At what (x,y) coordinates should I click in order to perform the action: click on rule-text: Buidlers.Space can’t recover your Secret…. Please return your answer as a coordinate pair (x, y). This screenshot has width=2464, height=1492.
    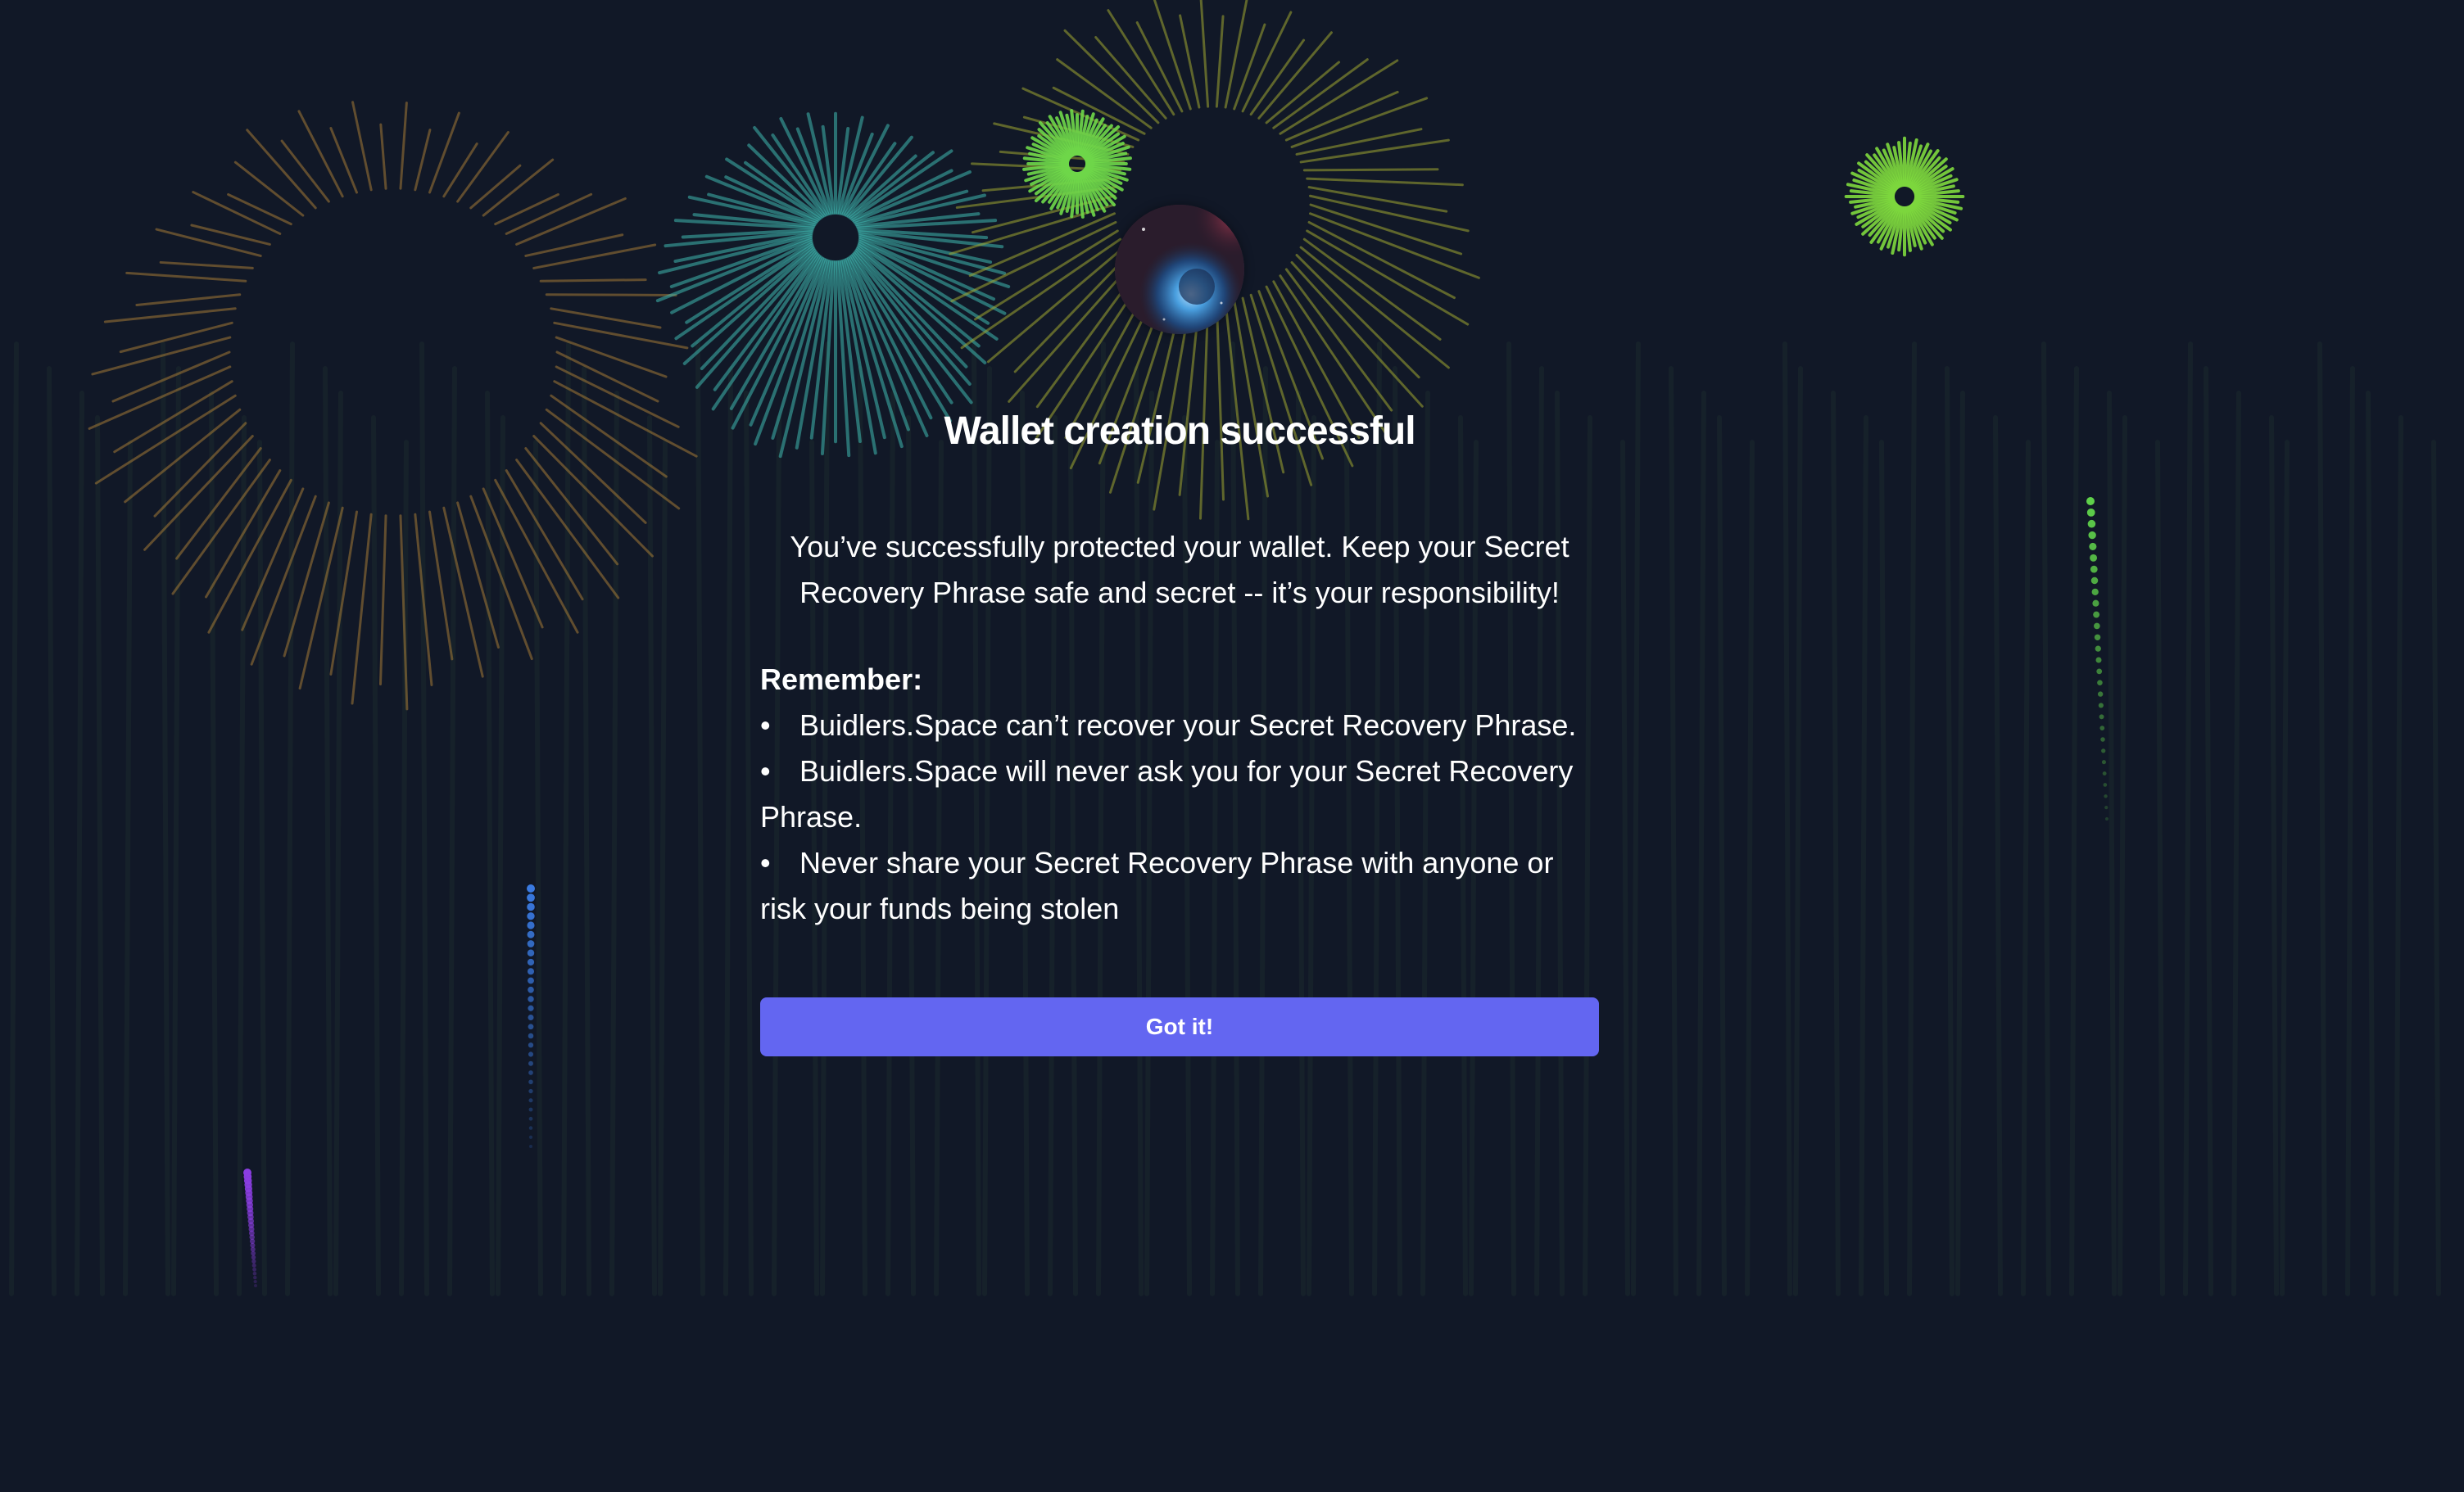
    Looking at the image, I should click on (1188, 725).